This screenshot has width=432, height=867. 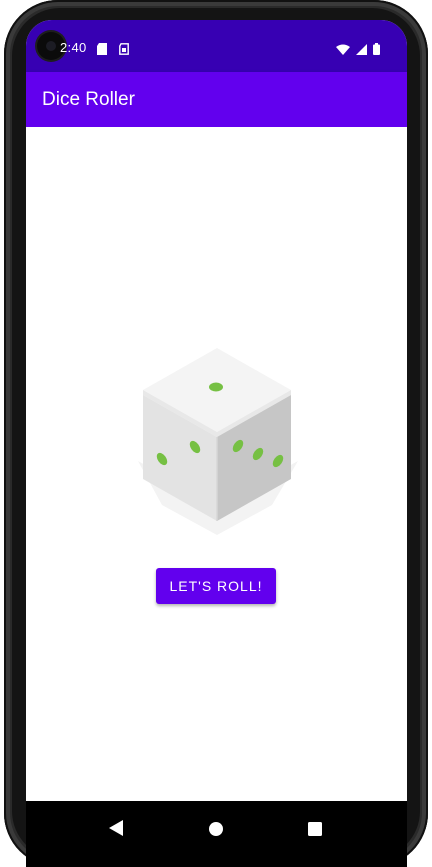 I want to click on nav-back-button, so click(x=116, y=830).